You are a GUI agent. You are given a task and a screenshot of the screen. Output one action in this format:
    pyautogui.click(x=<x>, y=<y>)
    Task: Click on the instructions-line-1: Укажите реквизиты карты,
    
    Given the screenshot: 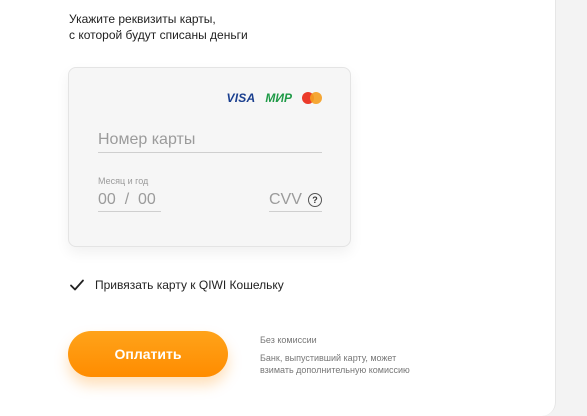 What is the action you would take?
    pyautogui.click(x=142, y=19)
    